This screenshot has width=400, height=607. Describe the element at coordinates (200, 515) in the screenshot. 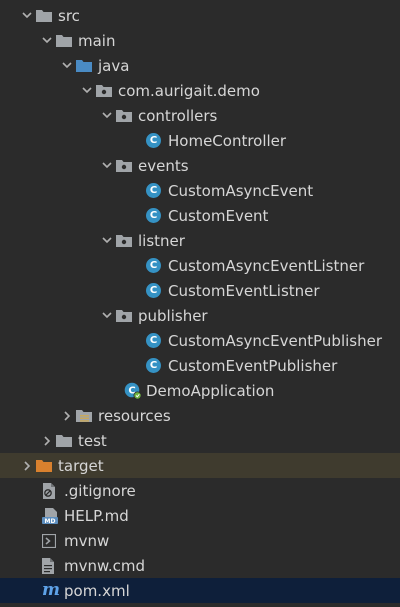

I see `tree-item-file-help-md: MD HELP.md` at that location.